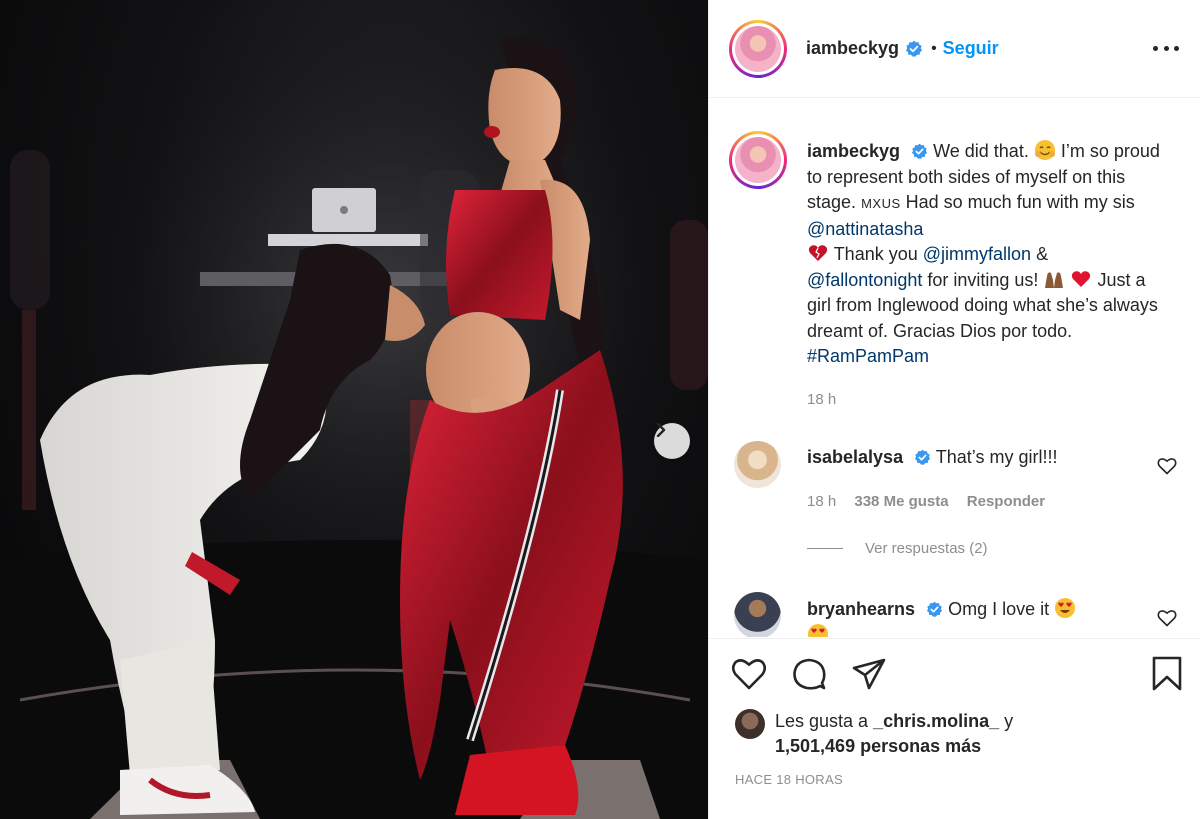  Describe the element at coordinates (936, 721) in the screenshot. I see `liker-username: _chris.molina_` at that location.